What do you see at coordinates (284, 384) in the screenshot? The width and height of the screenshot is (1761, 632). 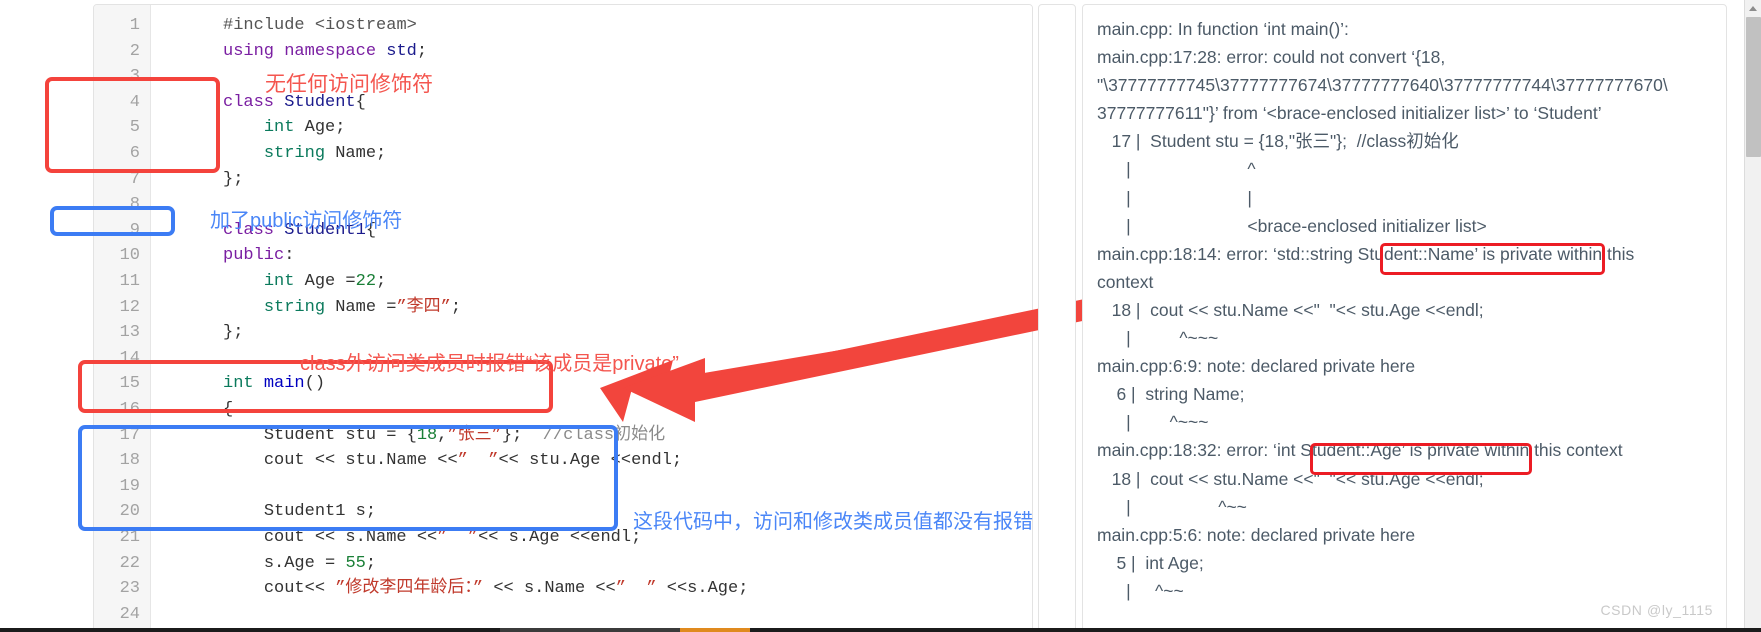 I see `code-token: main` at bounding box center [284, 384].